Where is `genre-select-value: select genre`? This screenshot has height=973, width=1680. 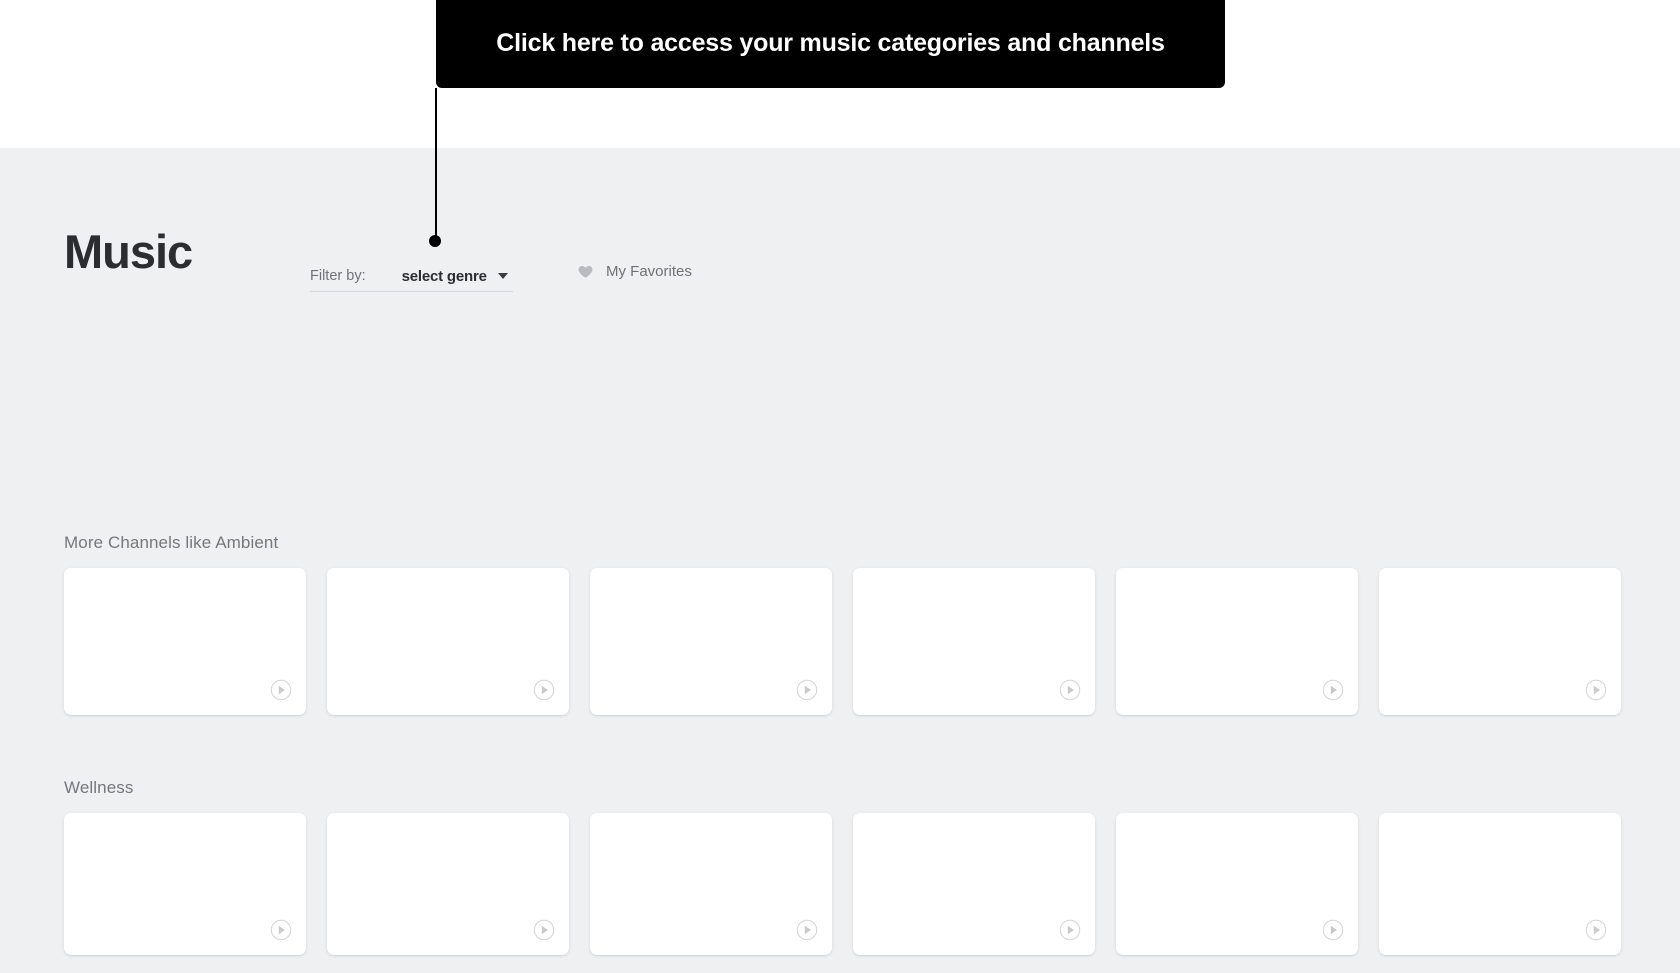 genre-select-value: select genre is located at coordinates (444, 276).